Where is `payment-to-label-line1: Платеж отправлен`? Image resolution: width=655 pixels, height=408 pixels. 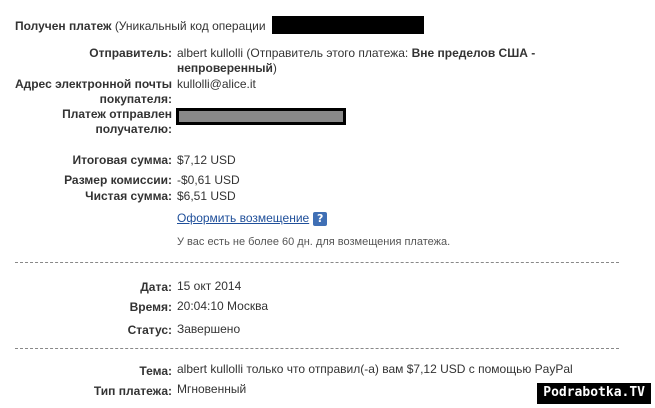 payment-to-label-line1: Платеж отправлен is located at coordinates (117, 114).